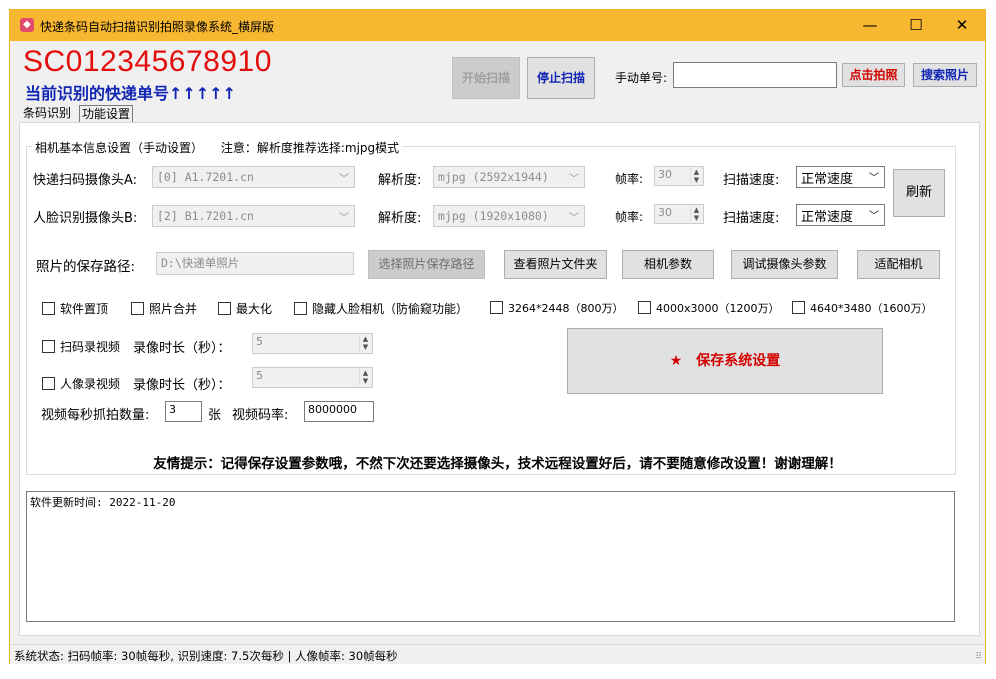  What do you see at coordinates (90, 384) in the screenshot?
I see `checkbox-label: 人像录视频` at bounding box center [90, 384].